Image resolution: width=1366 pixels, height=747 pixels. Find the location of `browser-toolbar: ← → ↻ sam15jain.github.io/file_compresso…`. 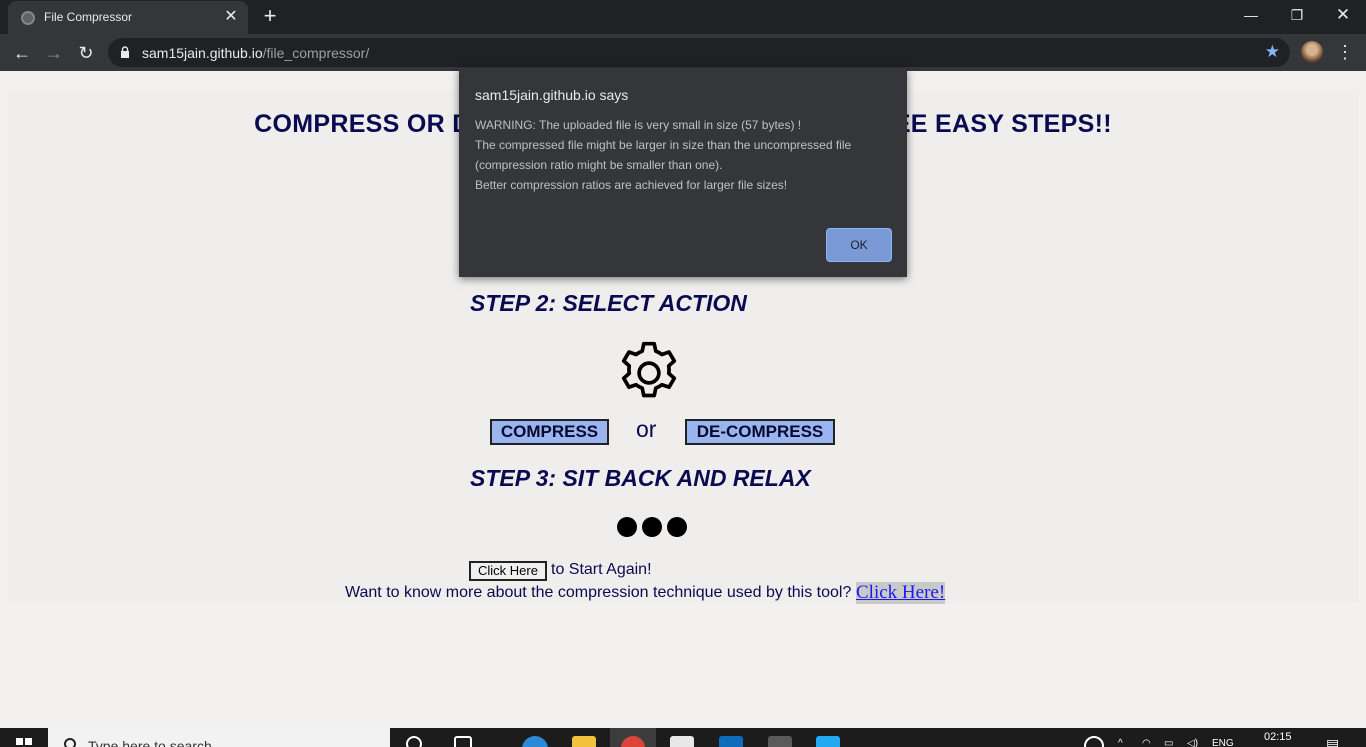

browser-toolbar: ← → ↻ sam15jain.github.io/file_compresso… is located at coordinates (683, 52).